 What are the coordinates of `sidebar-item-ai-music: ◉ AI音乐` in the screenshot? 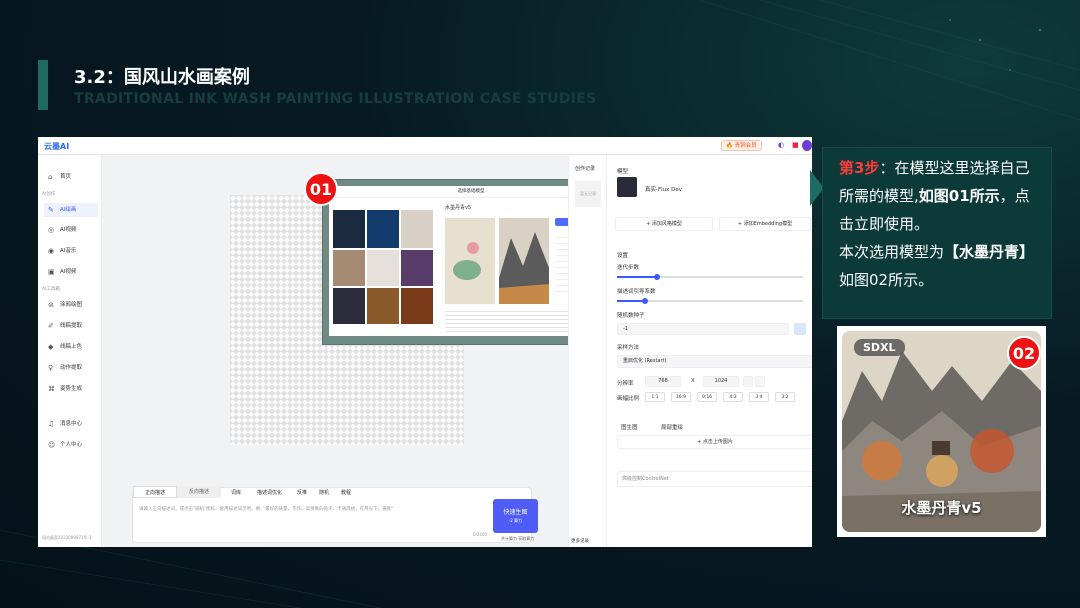 It's located at (71, 251).